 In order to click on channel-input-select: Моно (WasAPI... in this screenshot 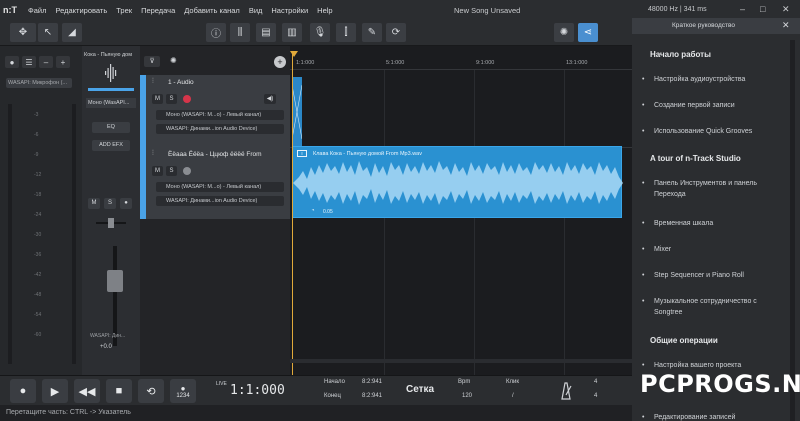, I will do `click(111, 103)`.